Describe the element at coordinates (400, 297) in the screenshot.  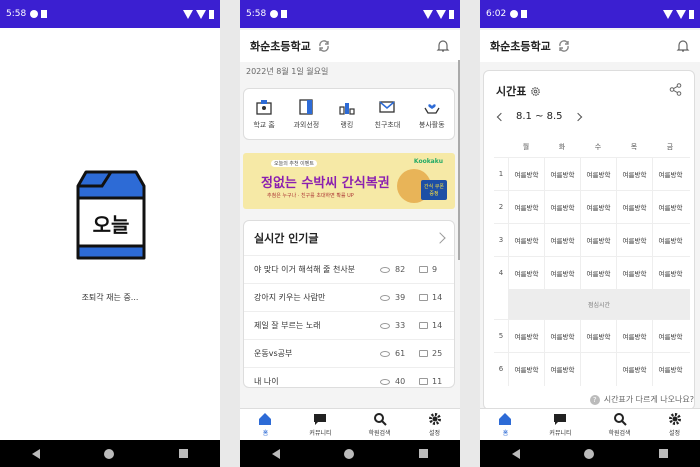
I see `view-count: 39` at that location.